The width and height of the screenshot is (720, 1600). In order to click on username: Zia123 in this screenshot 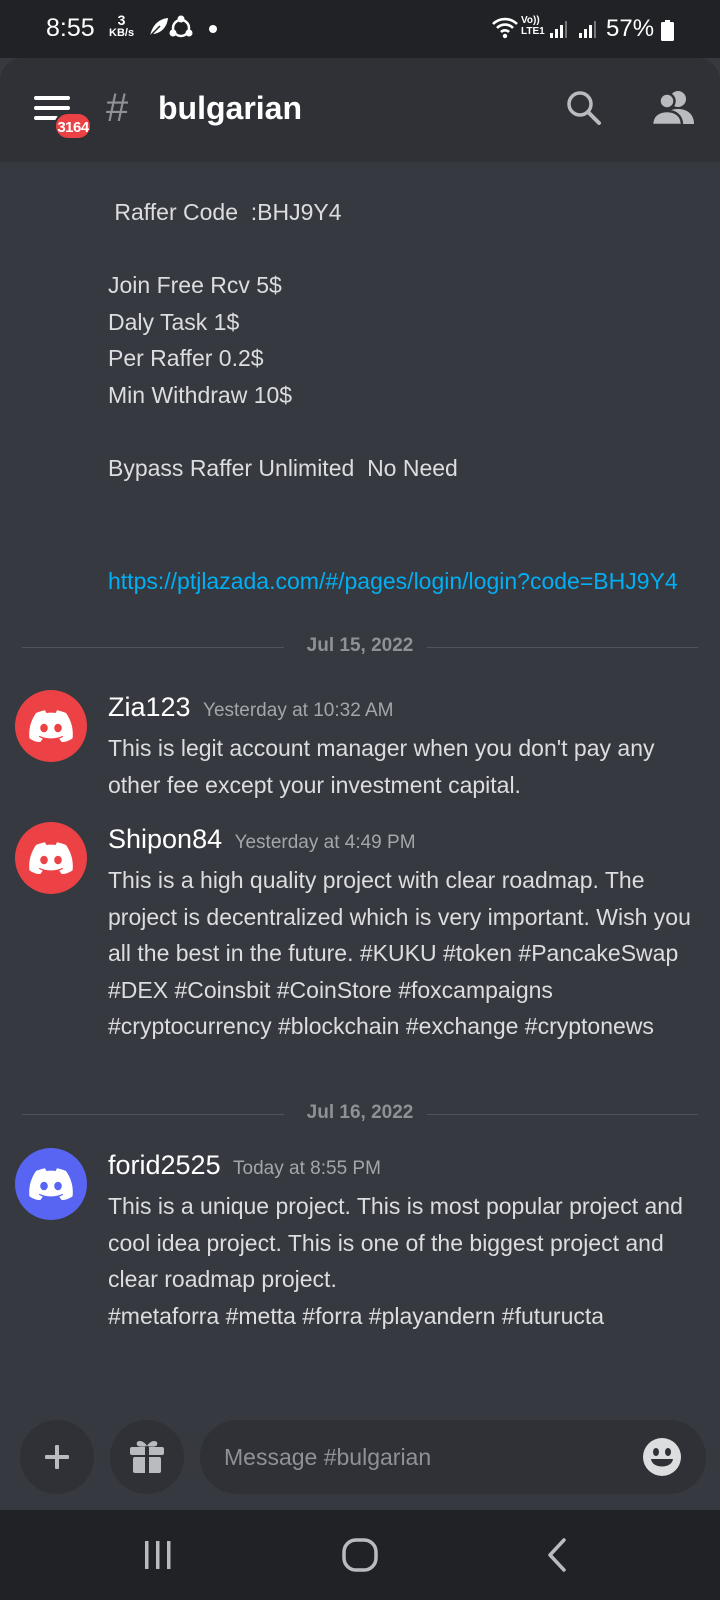, I will do `click(149, 707)`.